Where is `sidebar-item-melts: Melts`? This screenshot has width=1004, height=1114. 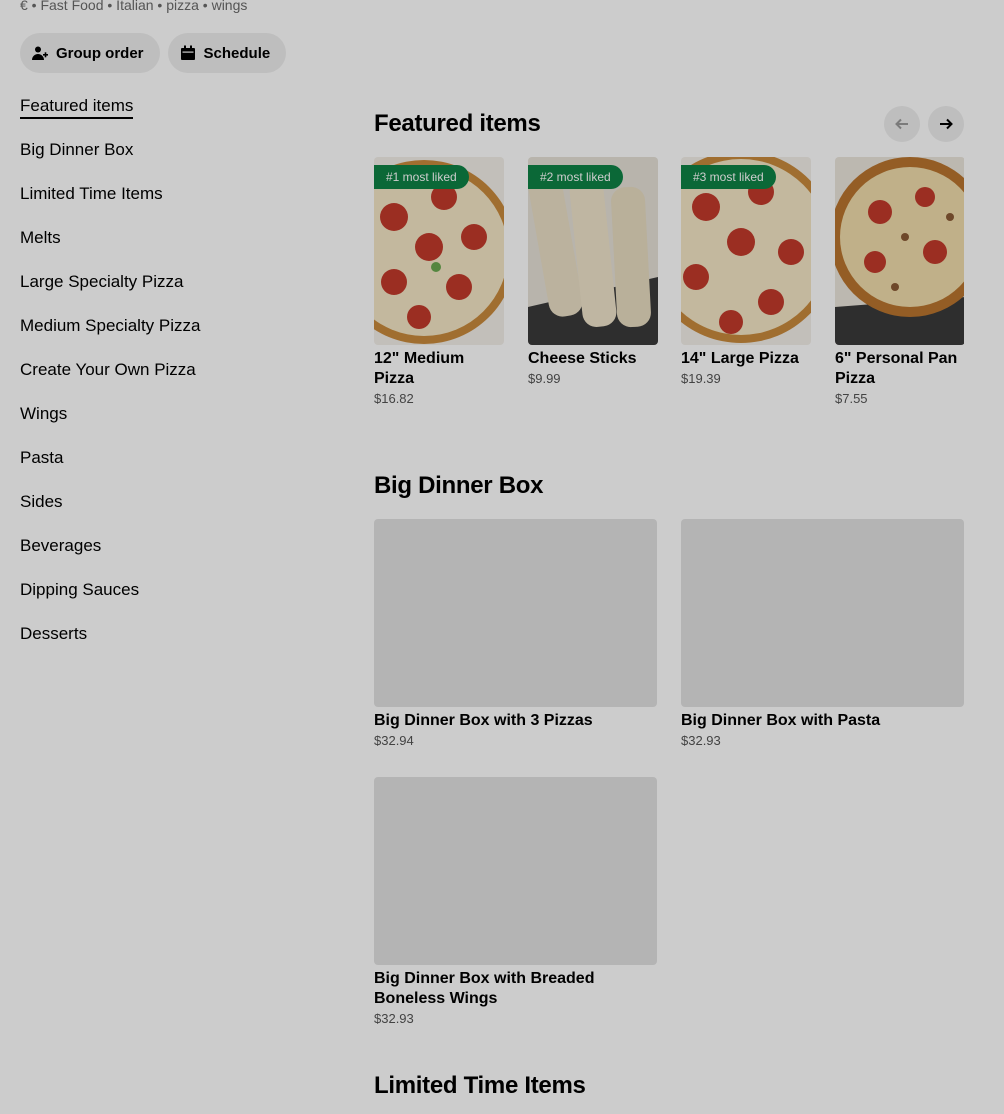 sidebar-item-melts: Melts is located at coordinates (170, 249).